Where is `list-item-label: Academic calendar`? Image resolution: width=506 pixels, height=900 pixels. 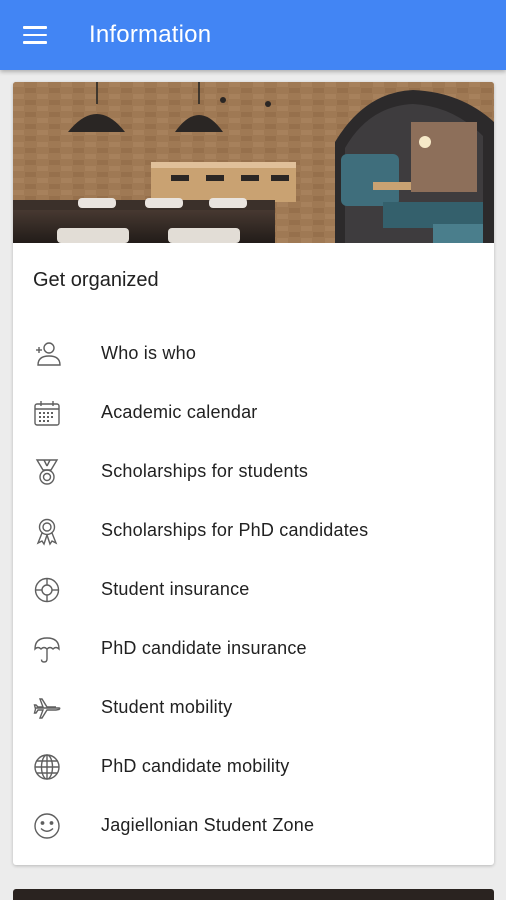 list-item-label: Academic calendar is located at coordinates (179, 412).